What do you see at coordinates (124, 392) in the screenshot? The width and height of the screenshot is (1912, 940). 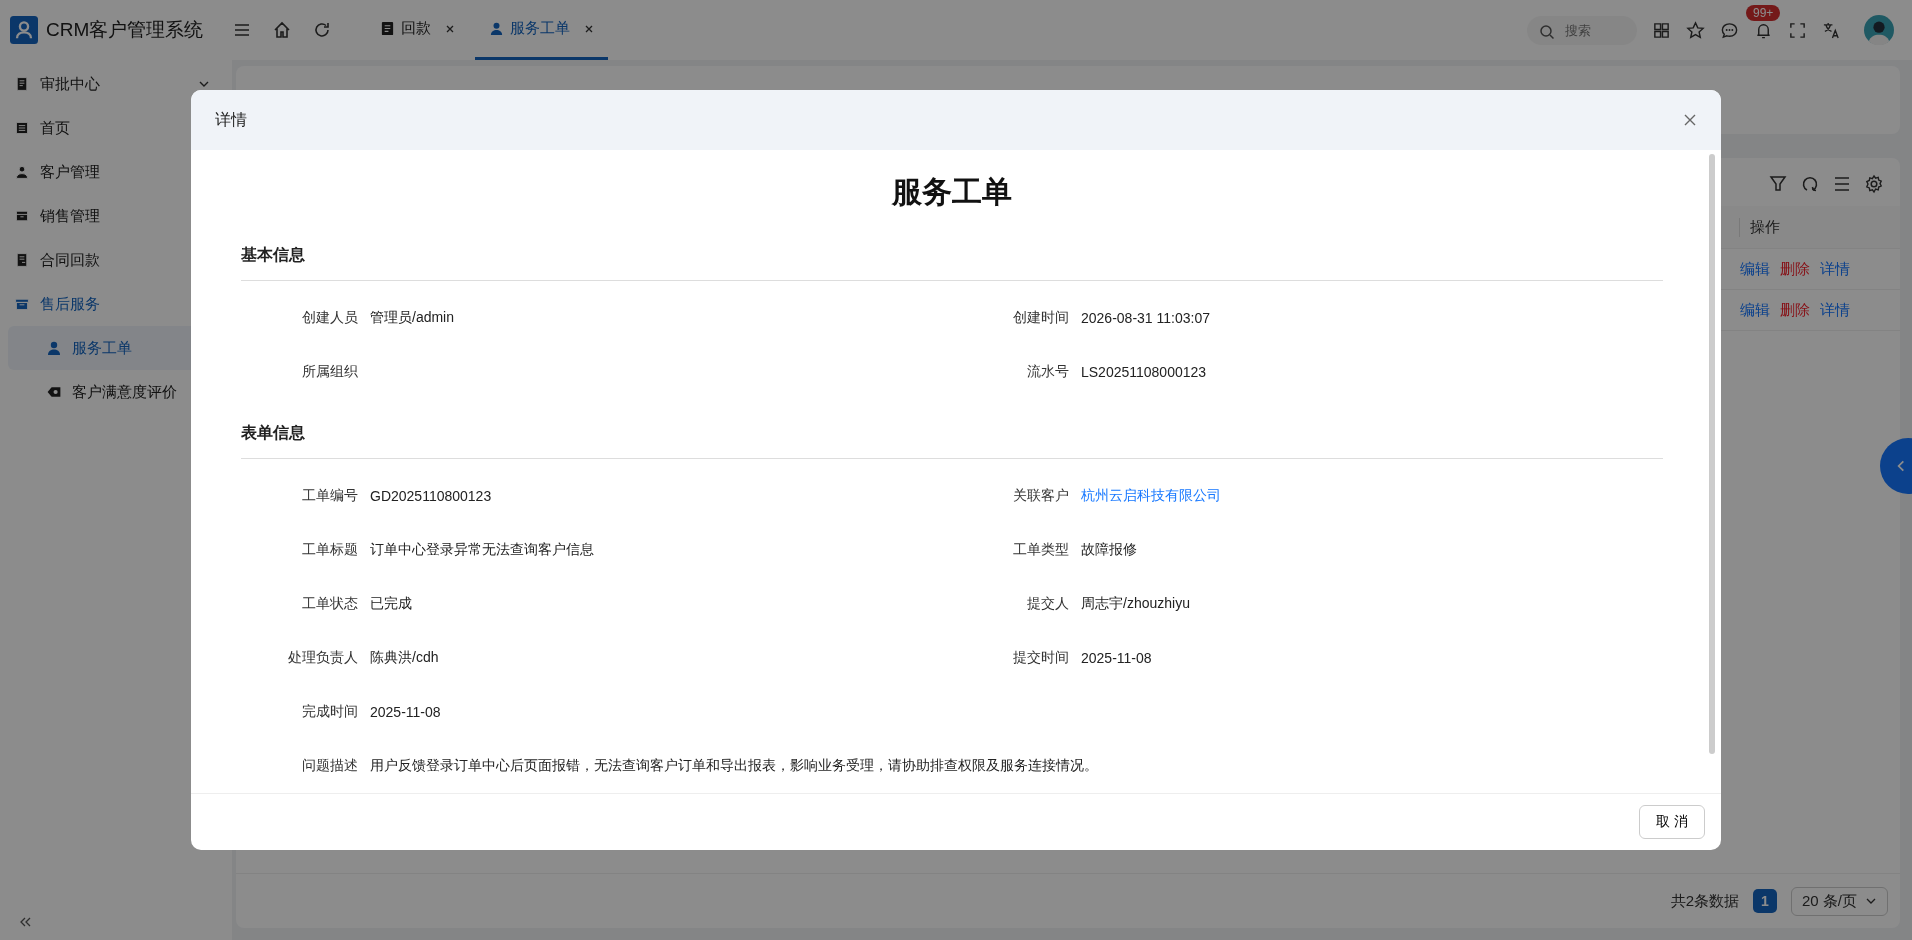 I see `sidebar-label: 客户满意度评价` at bounding box center [124, 392].